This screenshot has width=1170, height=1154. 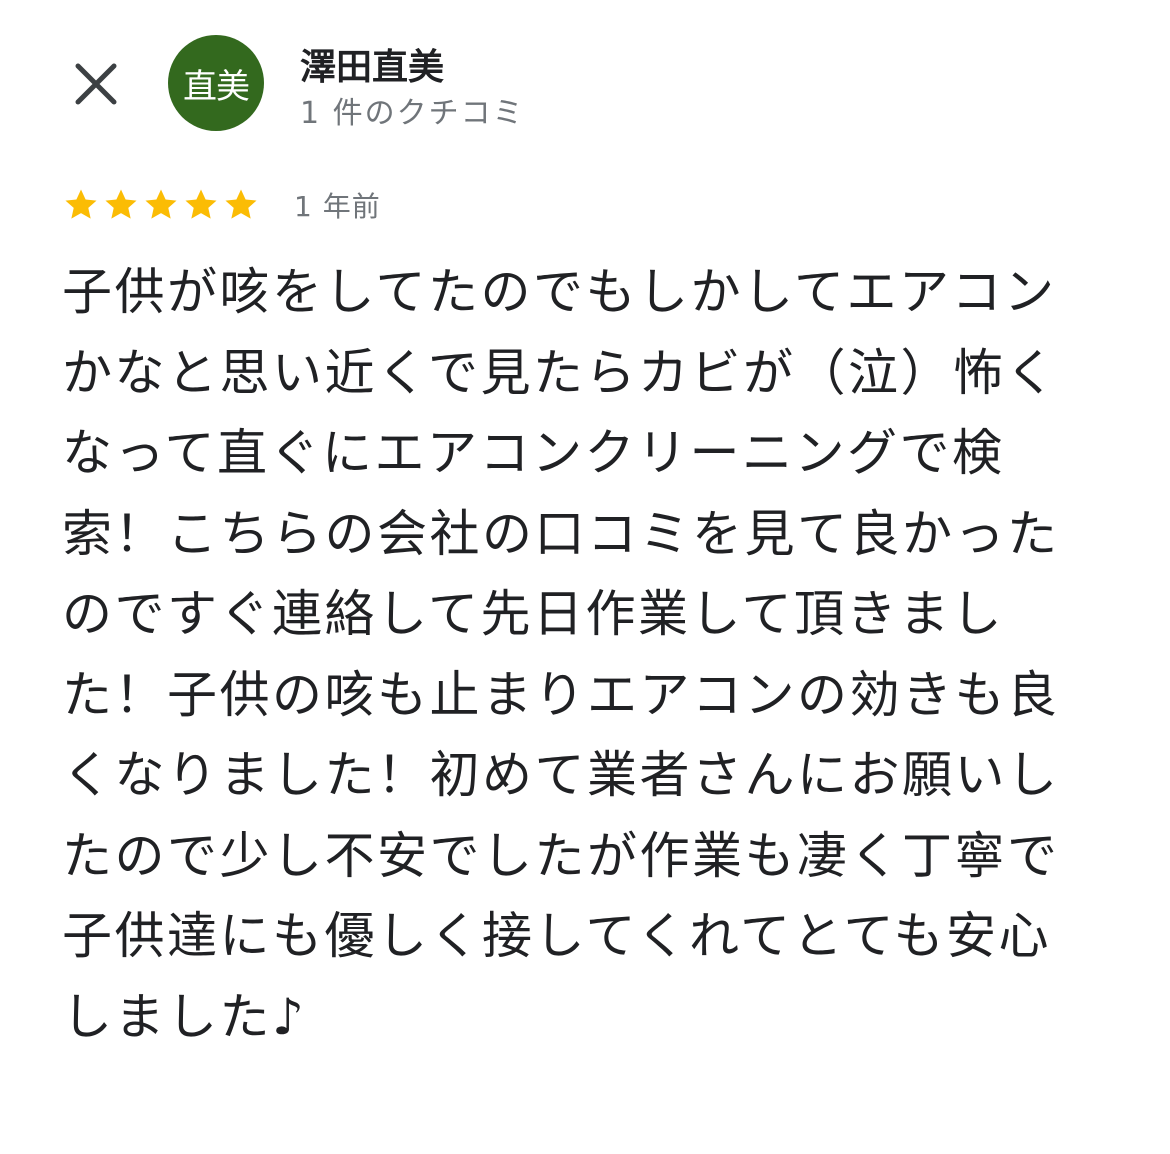 What do you see at coordinates (372, 64) in the screenshot?
I see `reviewer-name: 澤田直美` at bounding box center [372, 64].